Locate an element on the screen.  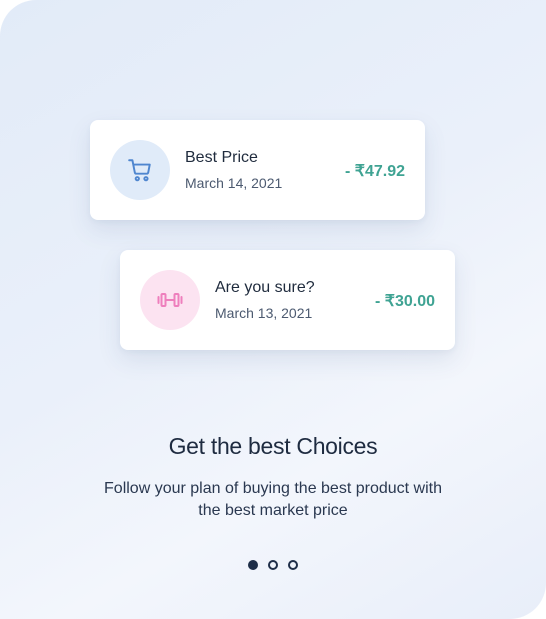
transaction-date: March 14, 2021 is located at coordinates (234, 183).